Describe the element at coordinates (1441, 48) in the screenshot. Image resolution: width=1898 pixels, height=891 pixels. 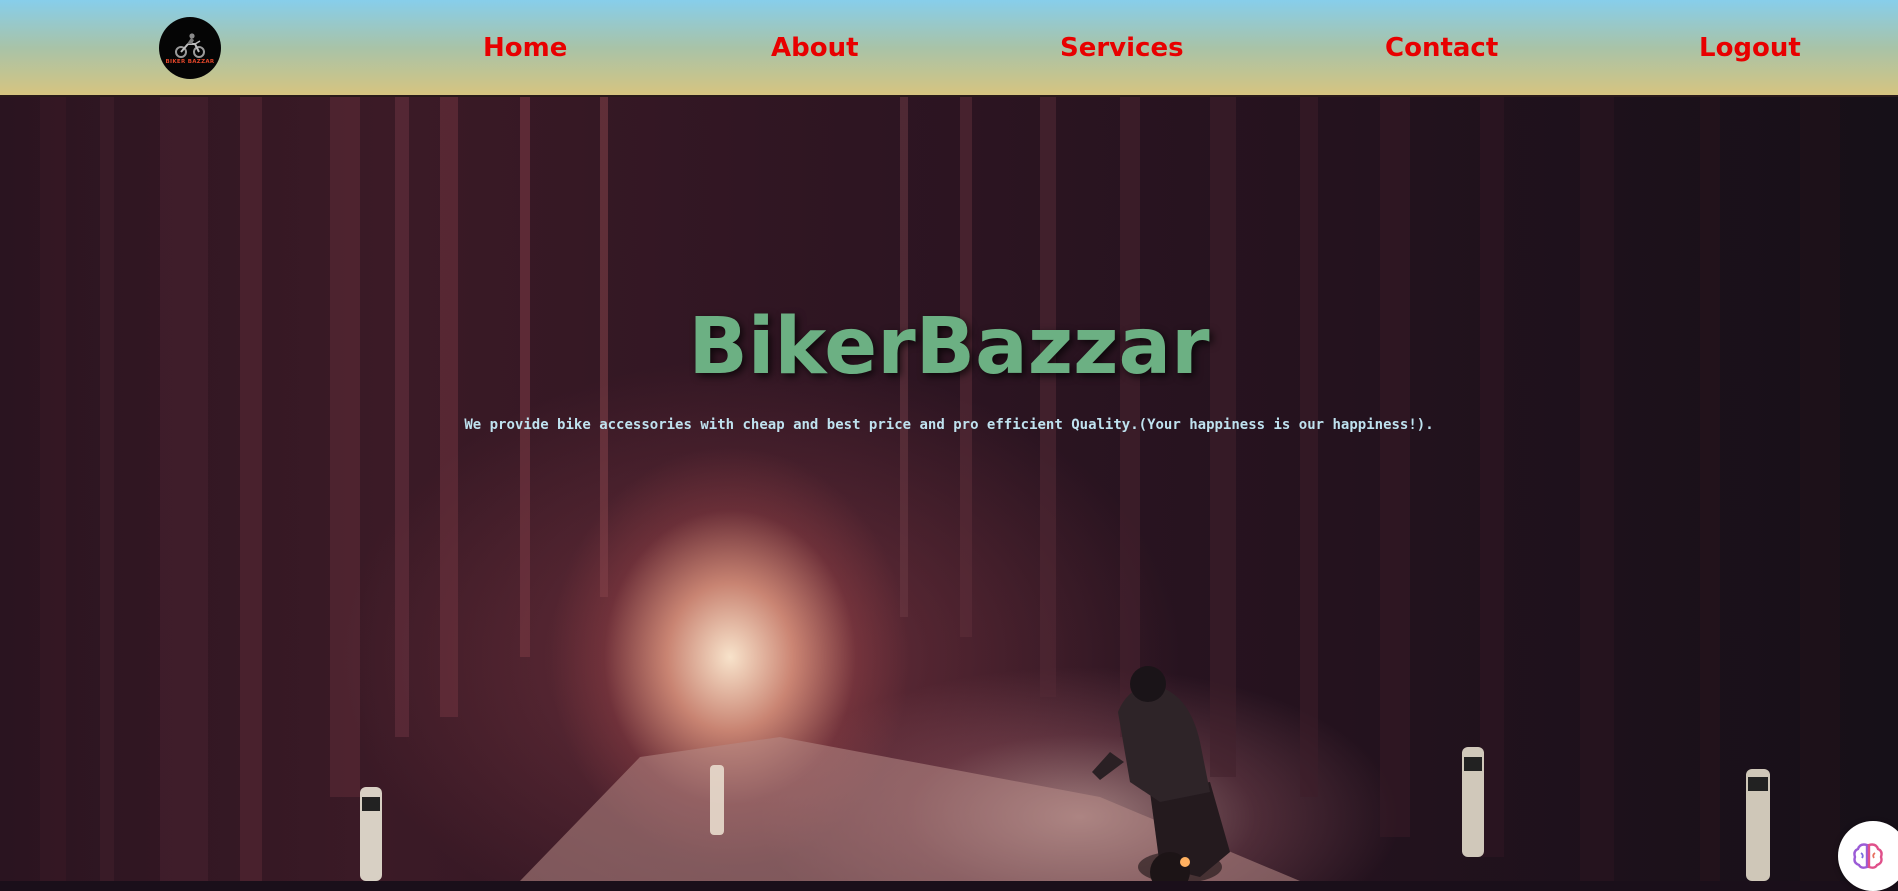
I see `nav-contact-link: Contact` at that location.